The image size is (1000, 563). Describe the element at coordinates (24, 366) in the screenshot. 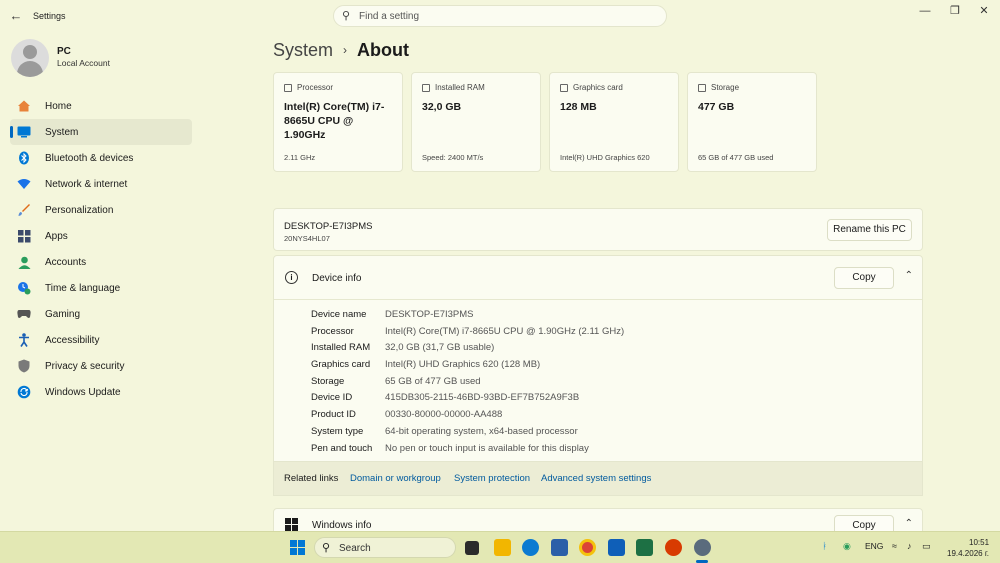

I see `shield-icon` at that location.